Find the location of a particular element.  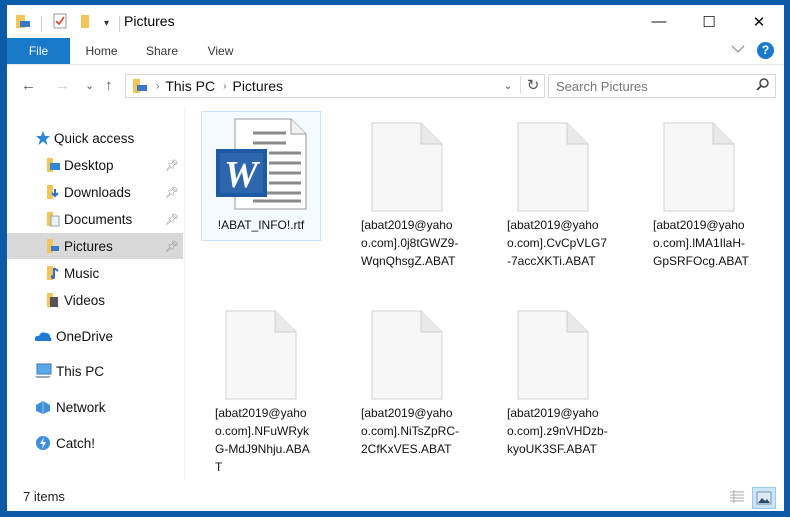

properties-icon is located at coordinates (60, 23).